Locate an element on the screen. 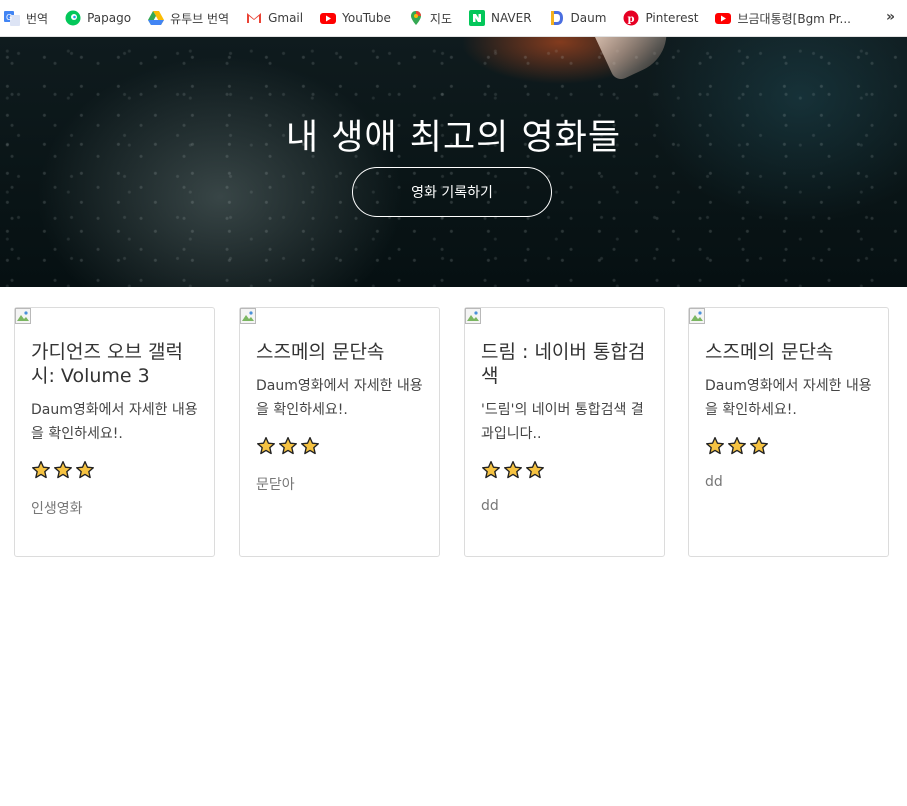 The image size is (907, 806). bookmark-daum: Daum is located at coordinates (578, 18).